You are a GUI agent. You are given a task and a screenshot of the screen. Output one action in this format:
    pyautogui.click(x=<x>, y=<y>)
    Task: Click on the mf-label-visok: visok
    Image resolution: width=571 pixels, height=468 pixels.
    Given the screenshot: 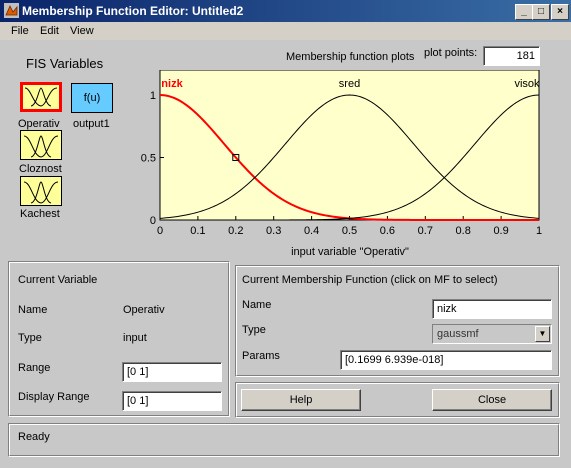 What is the action you would take?
    pyautogui.click(x=527, y=84)
    